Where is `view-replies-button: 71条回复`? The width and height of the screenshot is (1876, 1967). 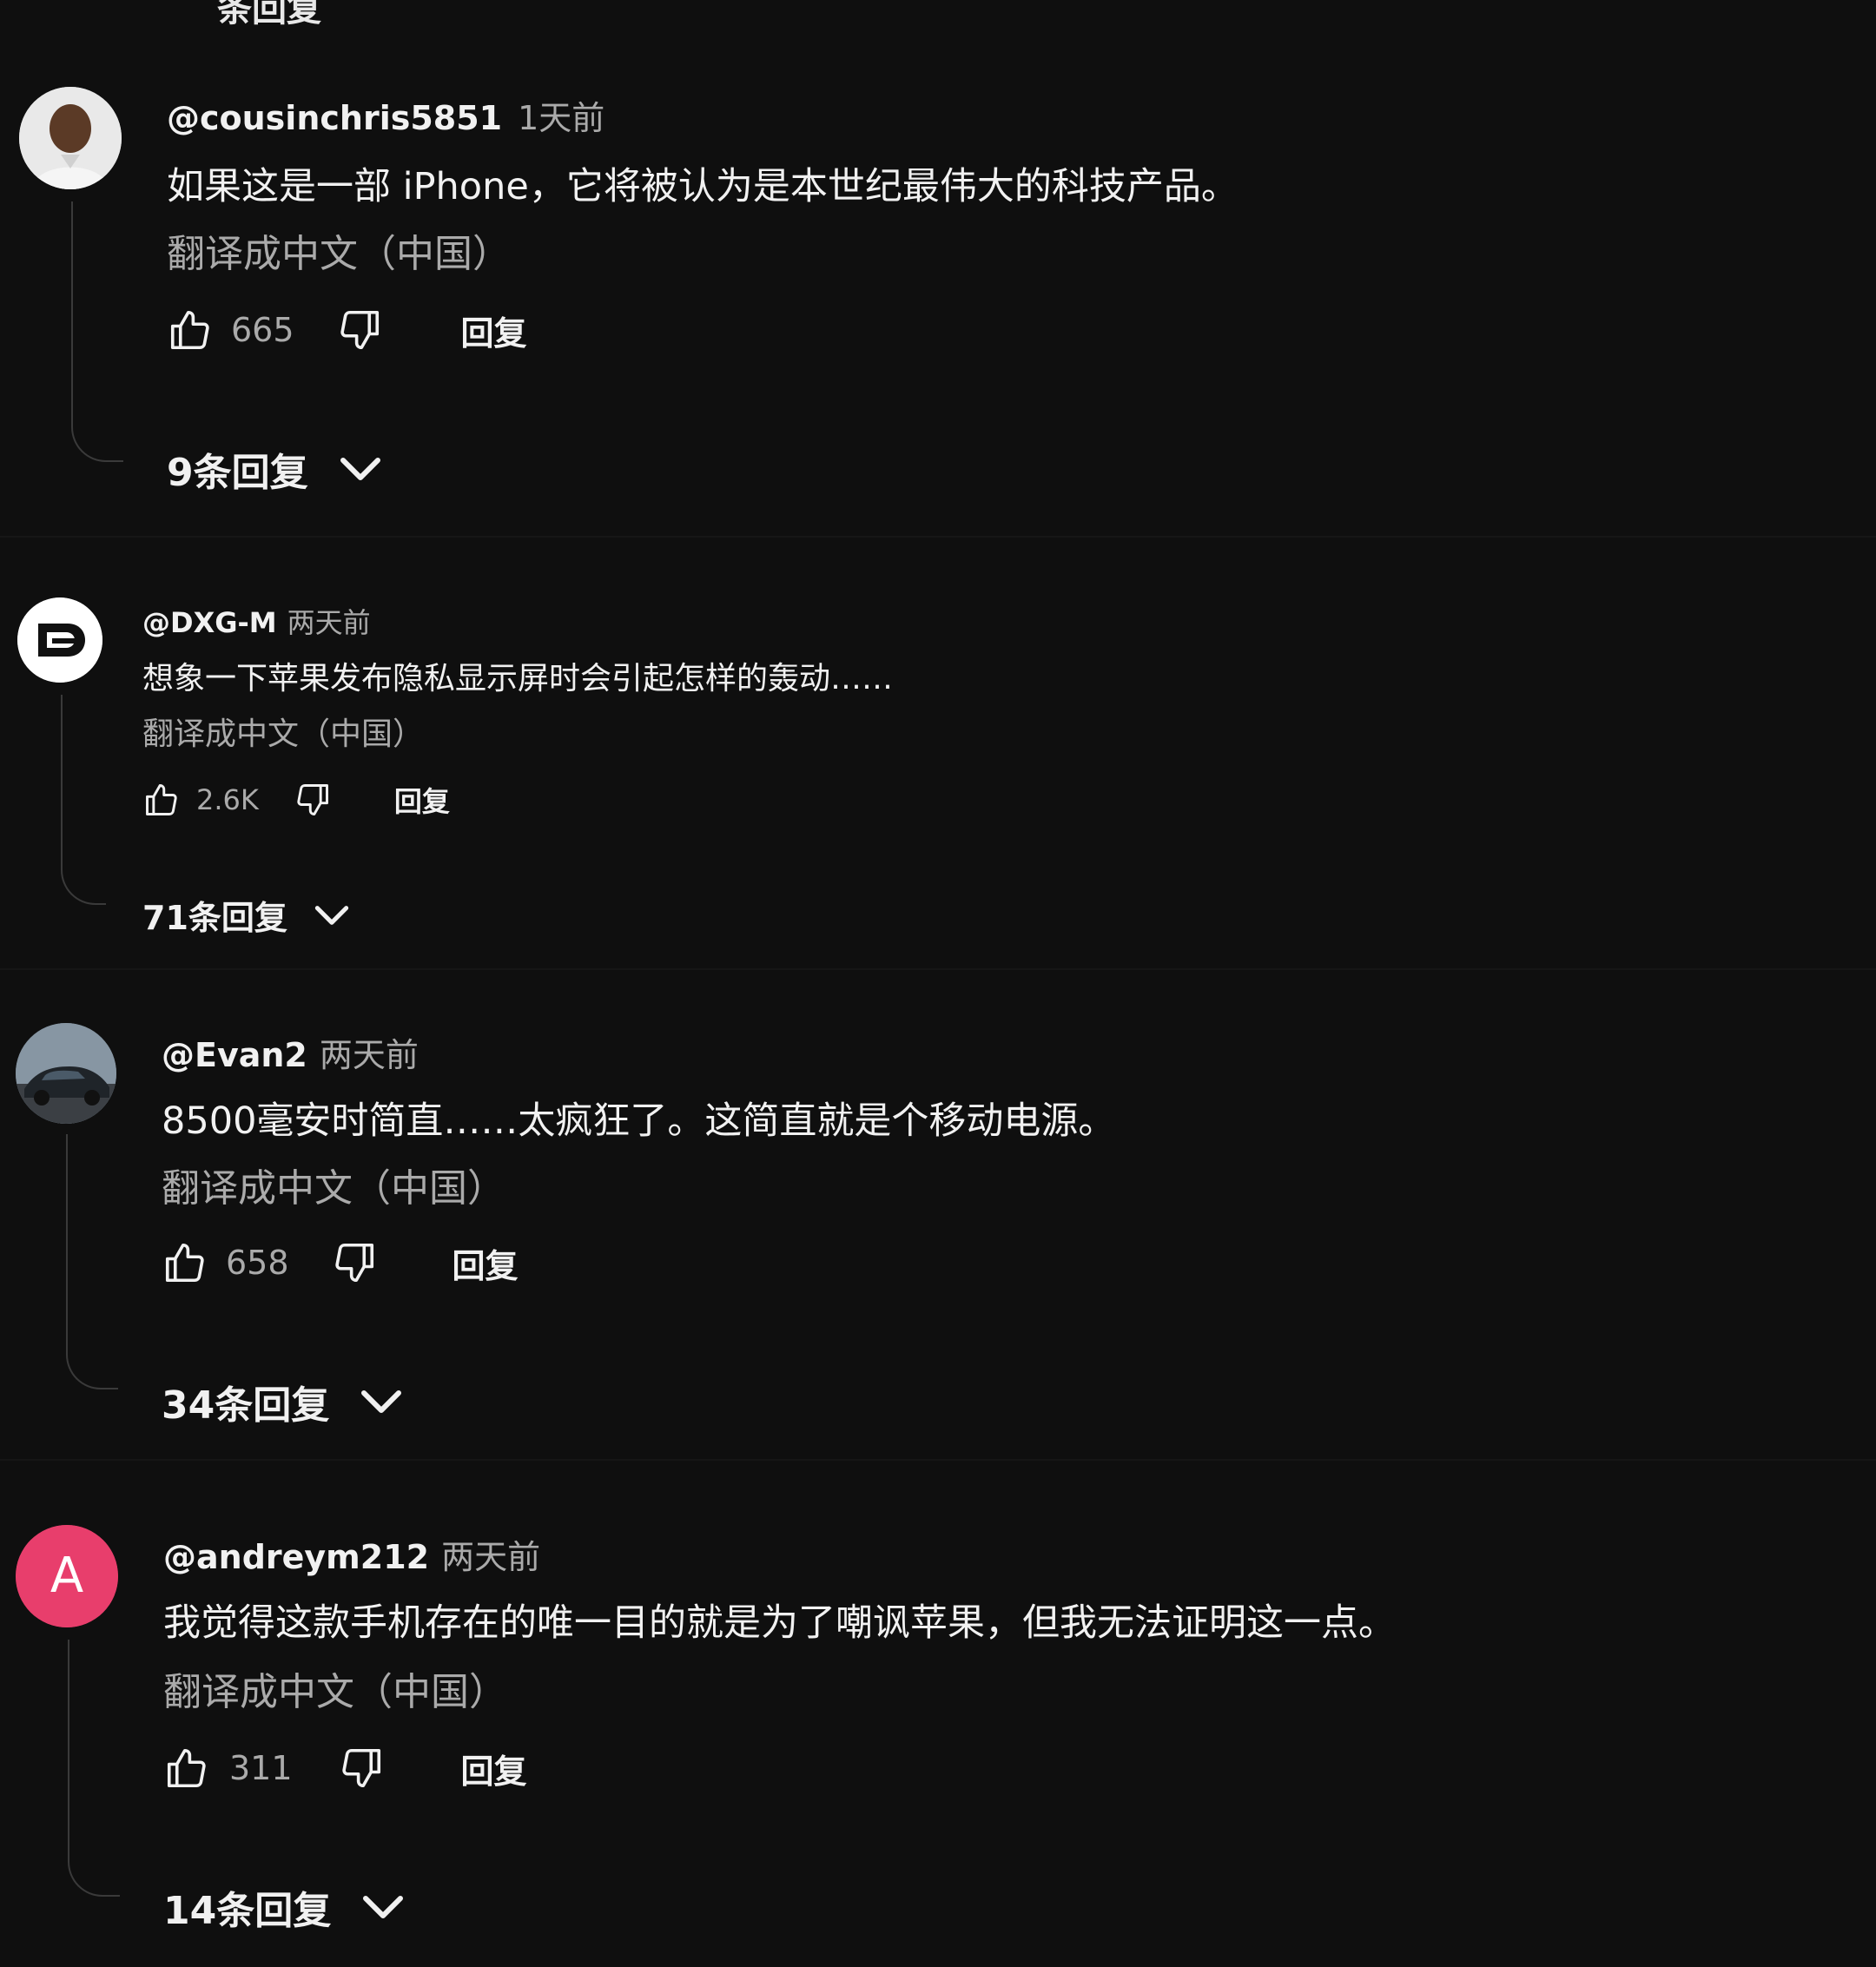
view-replies-button: 71条回复 is located at coordinates (247, 915).